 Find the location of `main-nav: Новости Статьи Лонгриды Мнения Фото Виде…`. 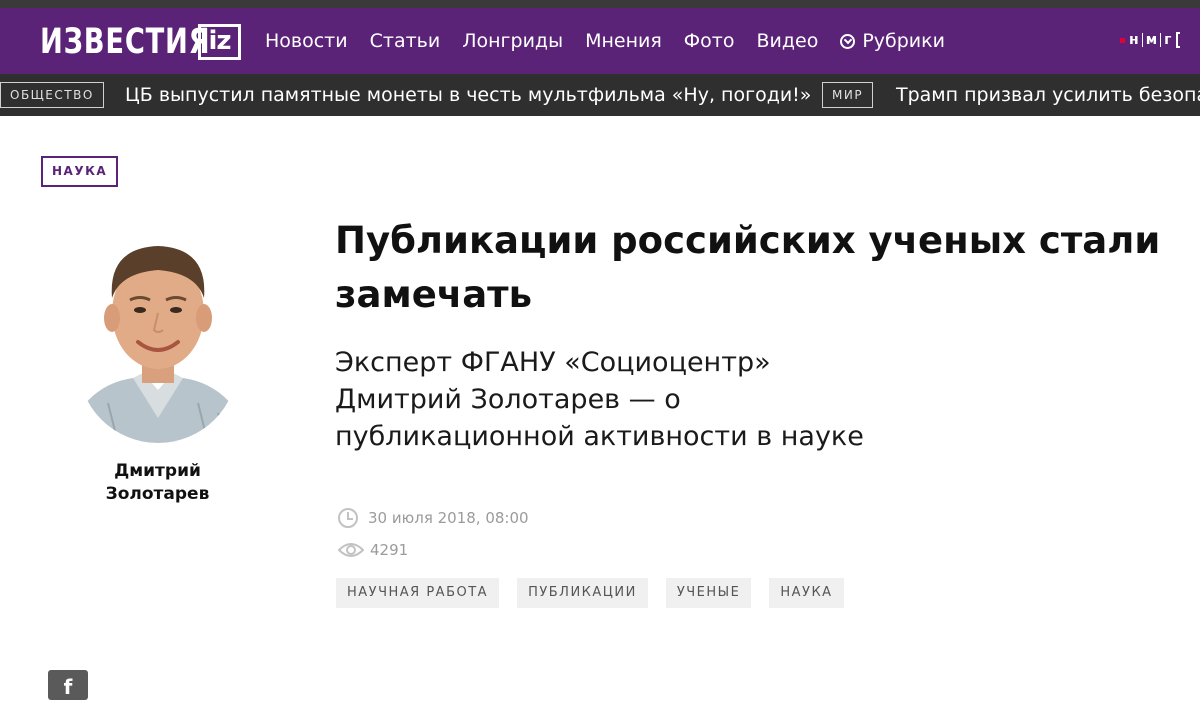

main-nav: Новости Статьи Лонгриды Мнения Фото Виде… is located at coordinates (616, 41).